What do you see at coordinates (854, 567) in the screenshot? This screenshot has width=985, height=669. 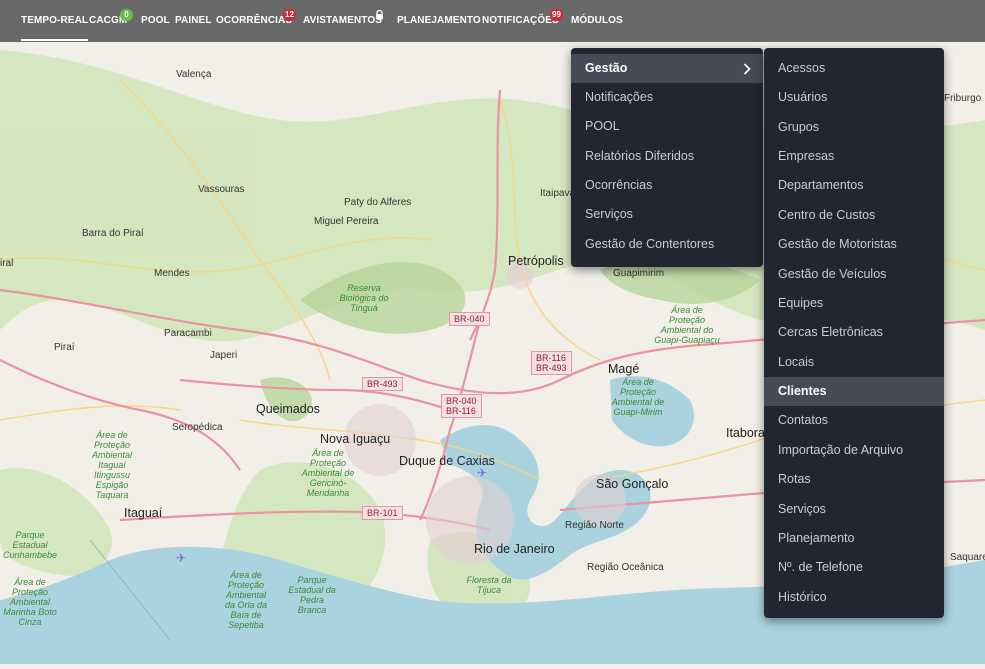 I see `submenu-item-numero-de-telefone: Nº. de Telefone` at bounding box center [854, 567].